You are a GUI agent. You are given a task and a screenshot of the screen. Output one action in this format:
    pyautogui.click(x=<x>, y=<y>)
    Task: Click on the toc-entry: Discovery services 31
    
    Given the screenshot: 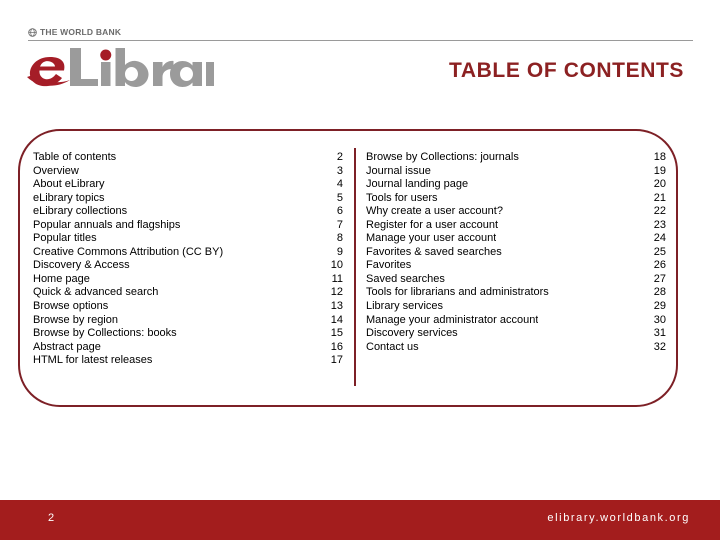 What is the action you would take?
    pyautogui.click(x=516, y=334)
    